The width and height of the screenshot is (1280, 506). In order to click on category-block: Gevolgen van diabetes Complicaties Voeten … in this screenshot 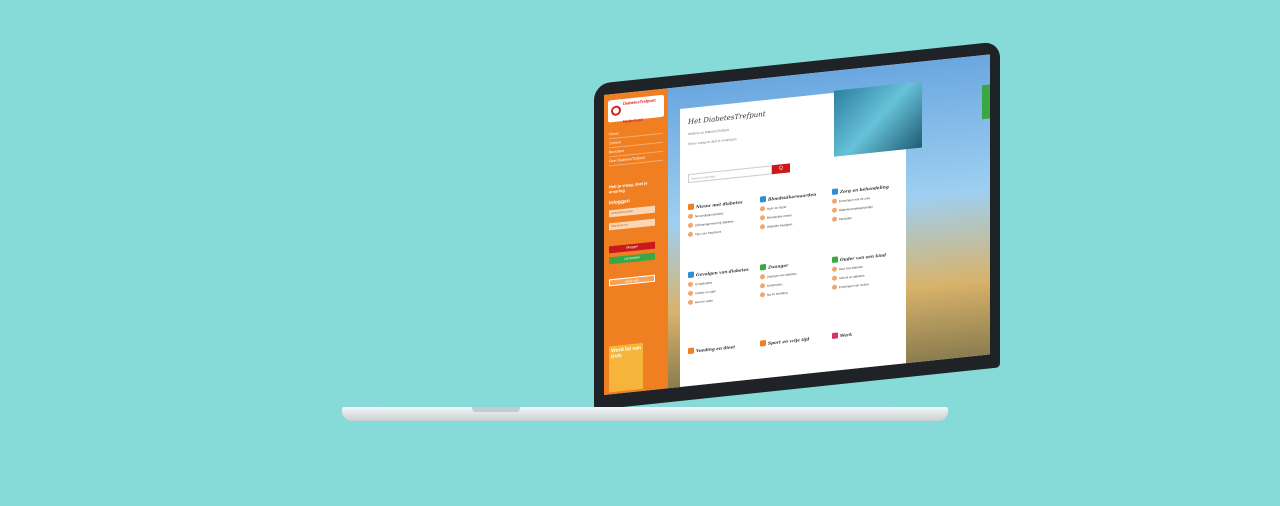, I will do `click(723, 285)`.